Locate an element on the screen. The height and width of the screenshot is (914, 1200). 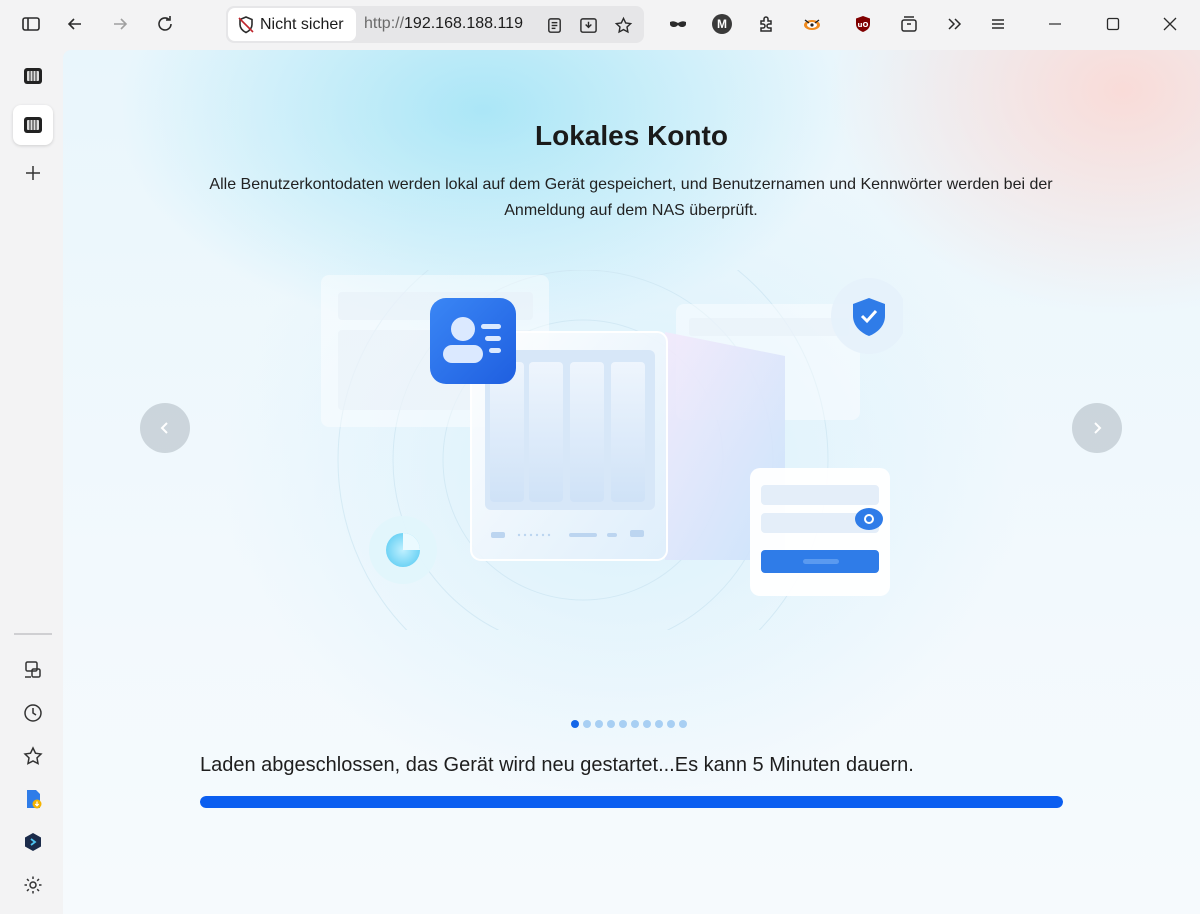
file-download-icon is located at coordinates (34, 799).